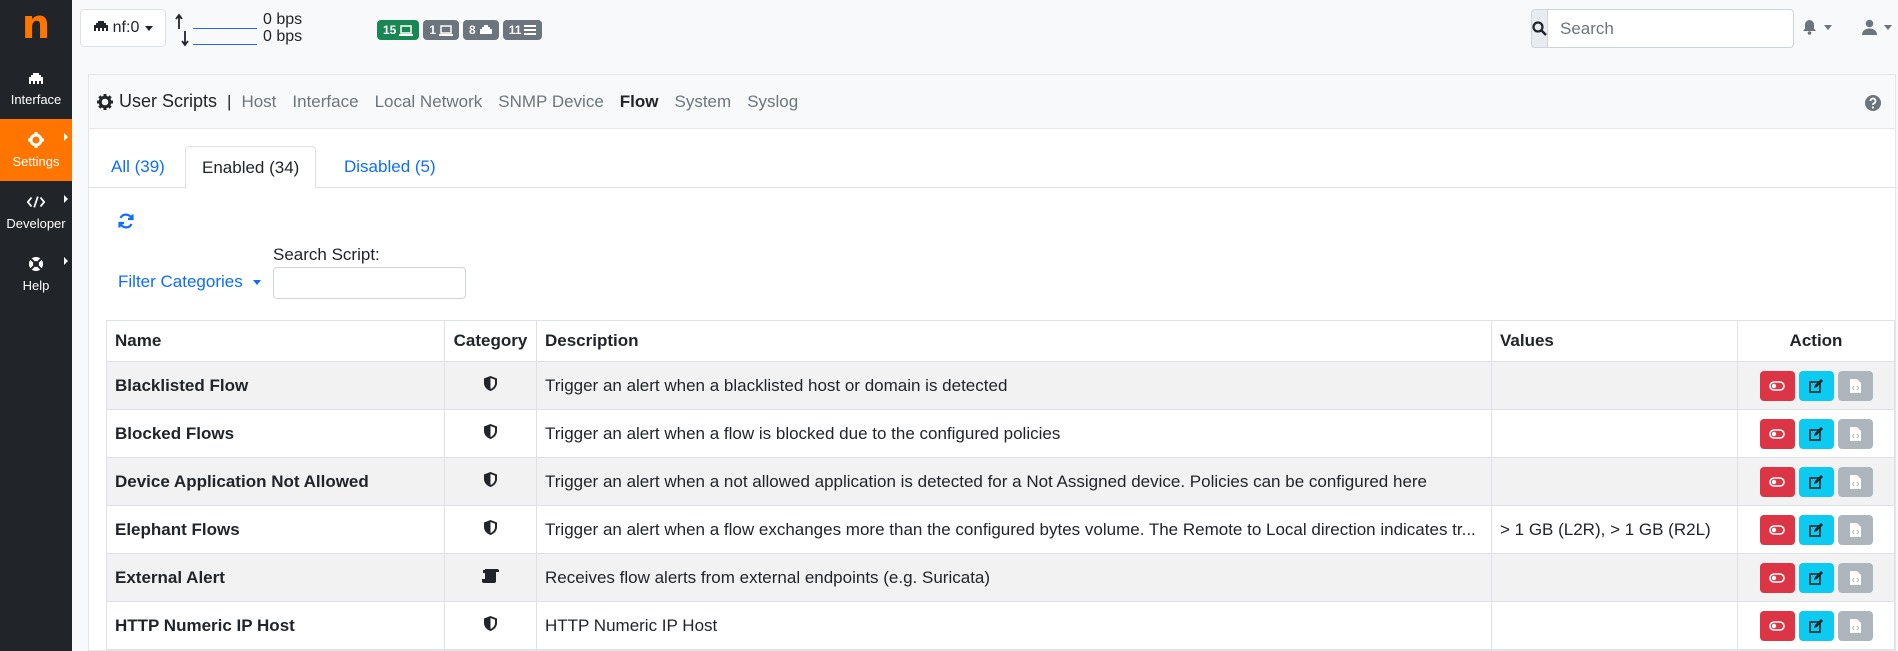  Describe the element at coordinates (490, 479) in the screenshot. I see `shield-icon` at that location.